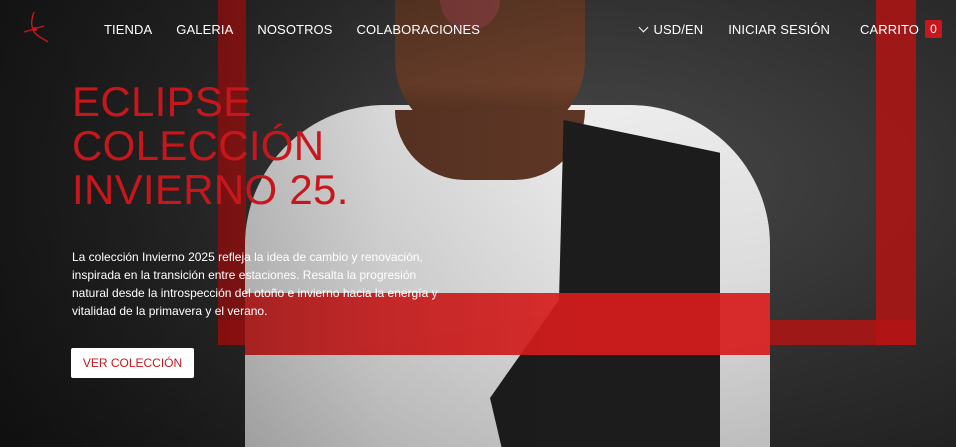 This screenshot has width=956, height=447. I want to click on hero-title-line-2: COLECCIÓN, so click(198, 145).